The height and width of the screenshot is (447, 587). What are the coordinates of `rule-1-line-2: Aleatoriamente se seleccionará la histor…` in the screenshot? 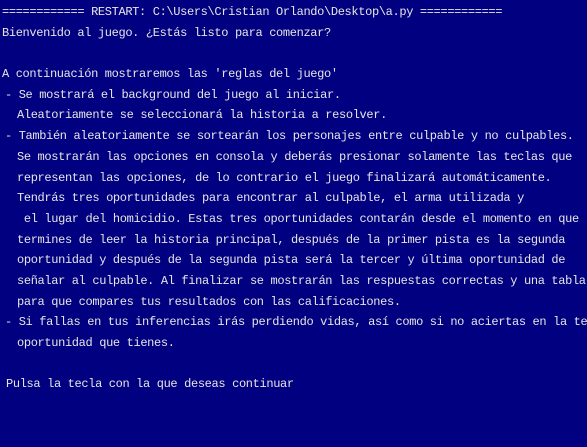 It's located at (202, 115).